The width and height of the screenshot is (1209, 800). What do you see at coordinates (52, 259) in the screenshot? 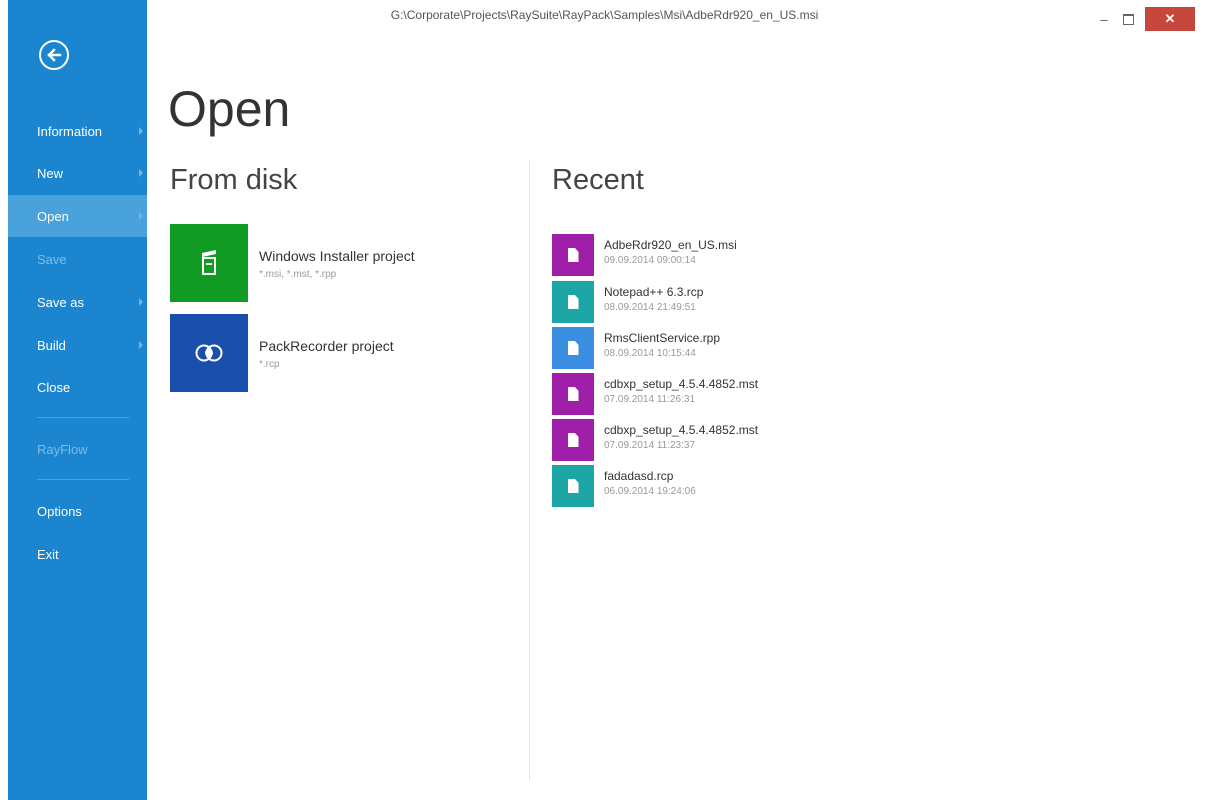
I see `sidebar-item-label: Save` at bounding box center [52, 259].